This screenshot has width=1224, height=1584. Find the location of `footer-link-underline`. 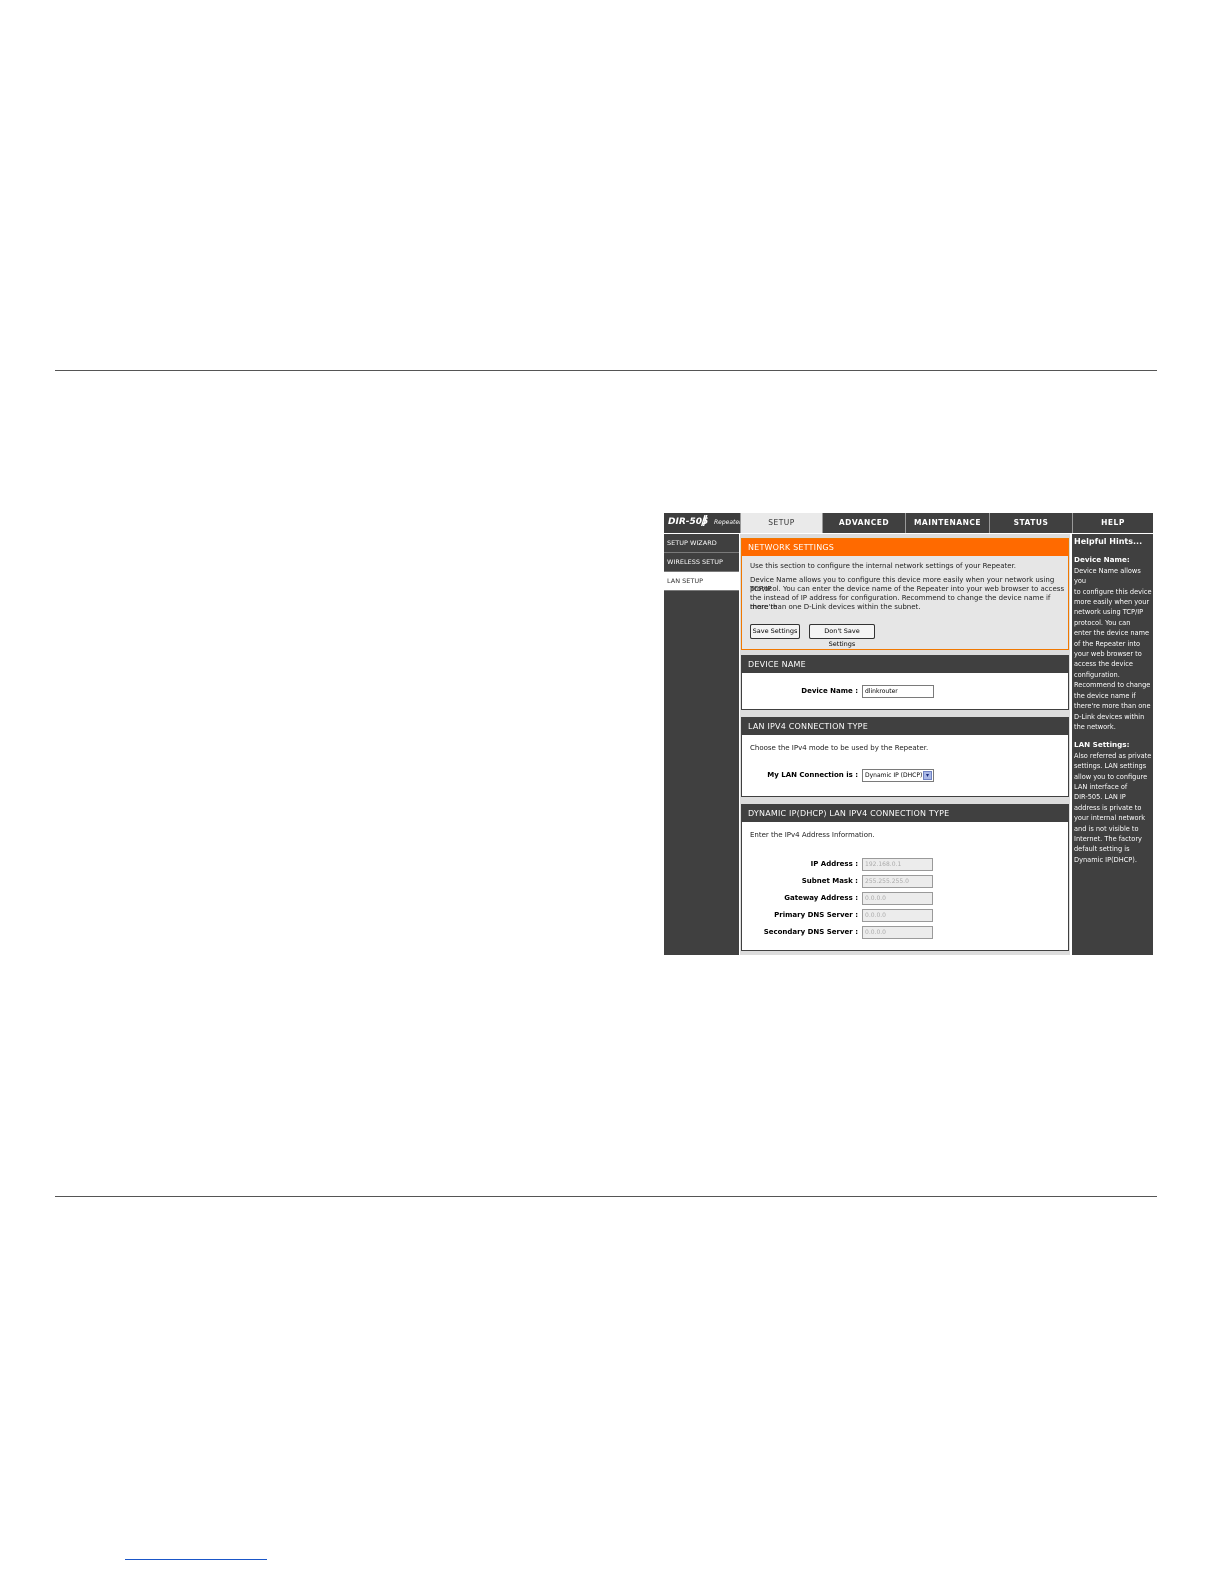

footer-link-underline is located at coordinates (196, 1559).